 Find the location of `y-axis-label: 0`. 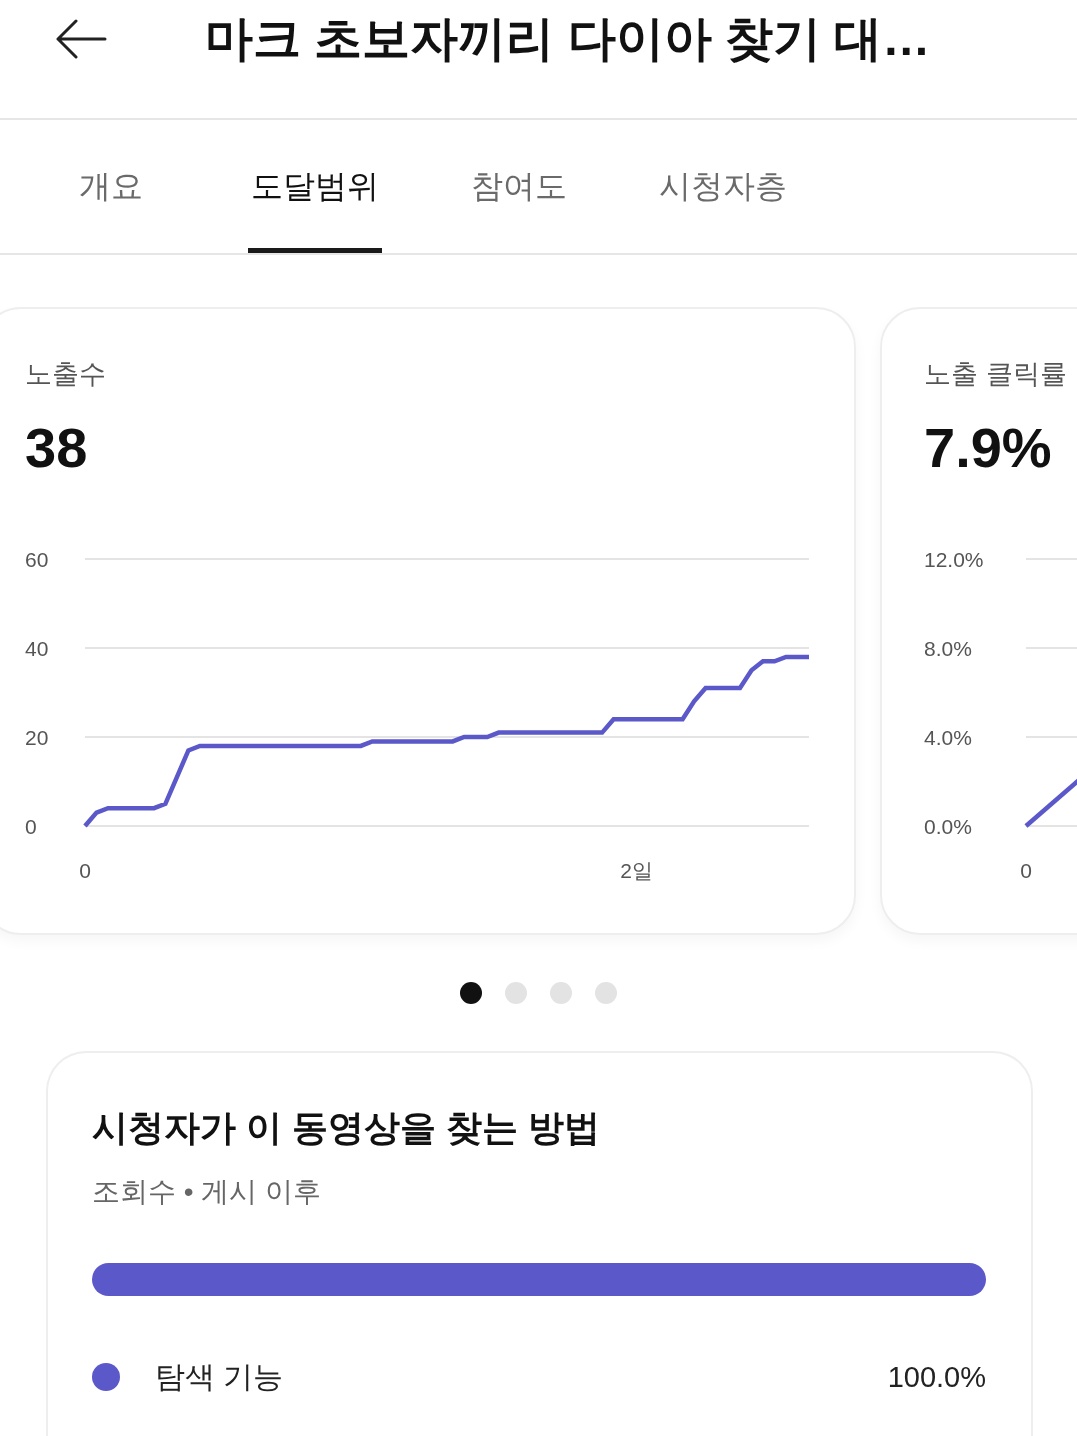

y-axis-label: 0 is located at coordinates (31, 826).